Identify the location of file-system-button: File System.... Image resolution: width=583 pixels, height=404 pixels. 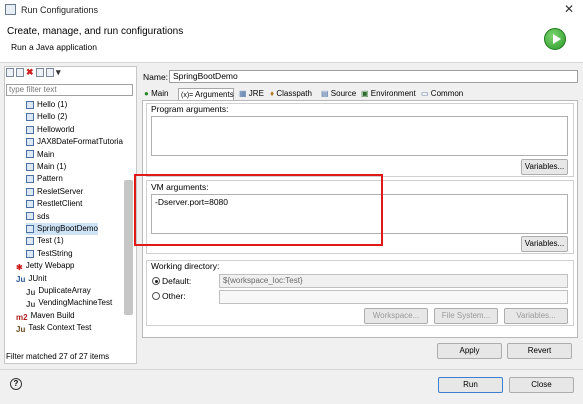
(466, 316).